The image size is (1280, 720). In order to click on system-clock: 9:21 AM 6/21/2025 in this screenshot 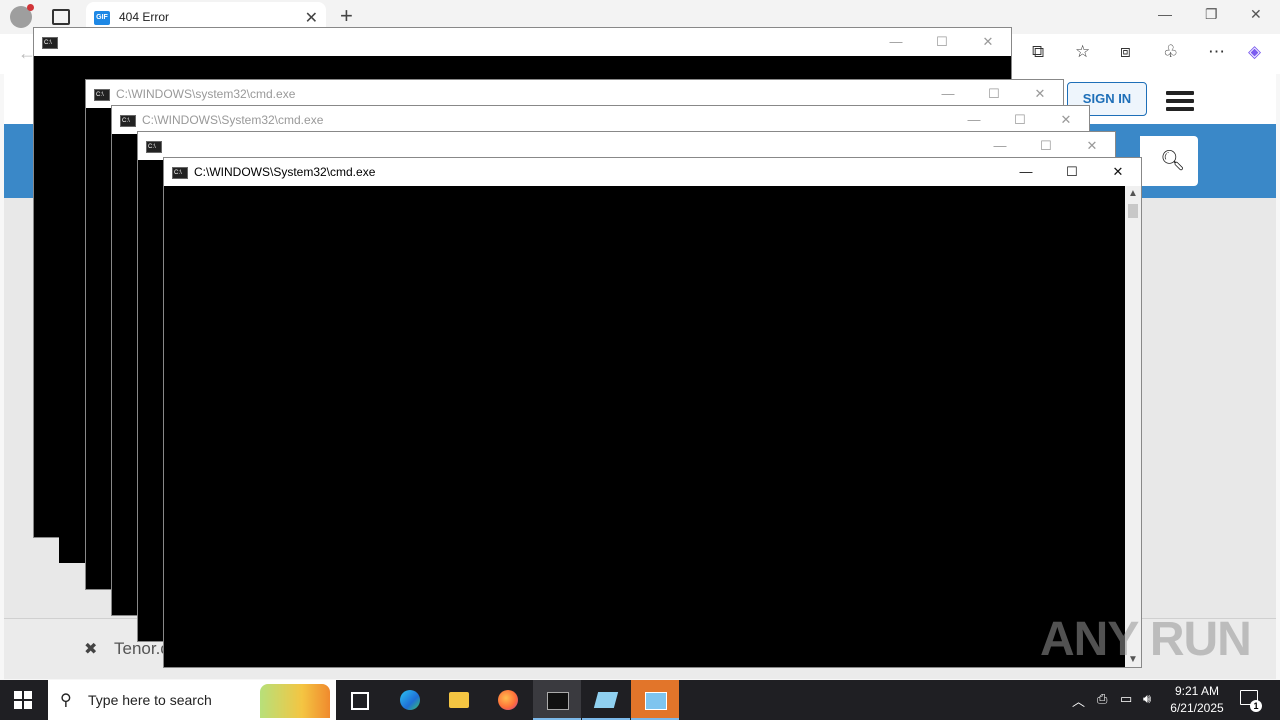, I will do `click(1197, 700)`.